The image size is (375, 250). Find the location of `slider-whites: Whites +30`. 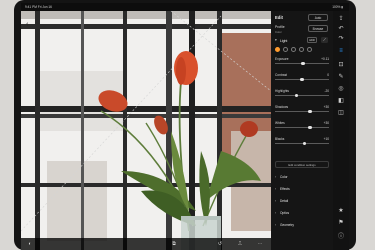

slider-whites: Whites +30 is located at coordinates (302, 126).